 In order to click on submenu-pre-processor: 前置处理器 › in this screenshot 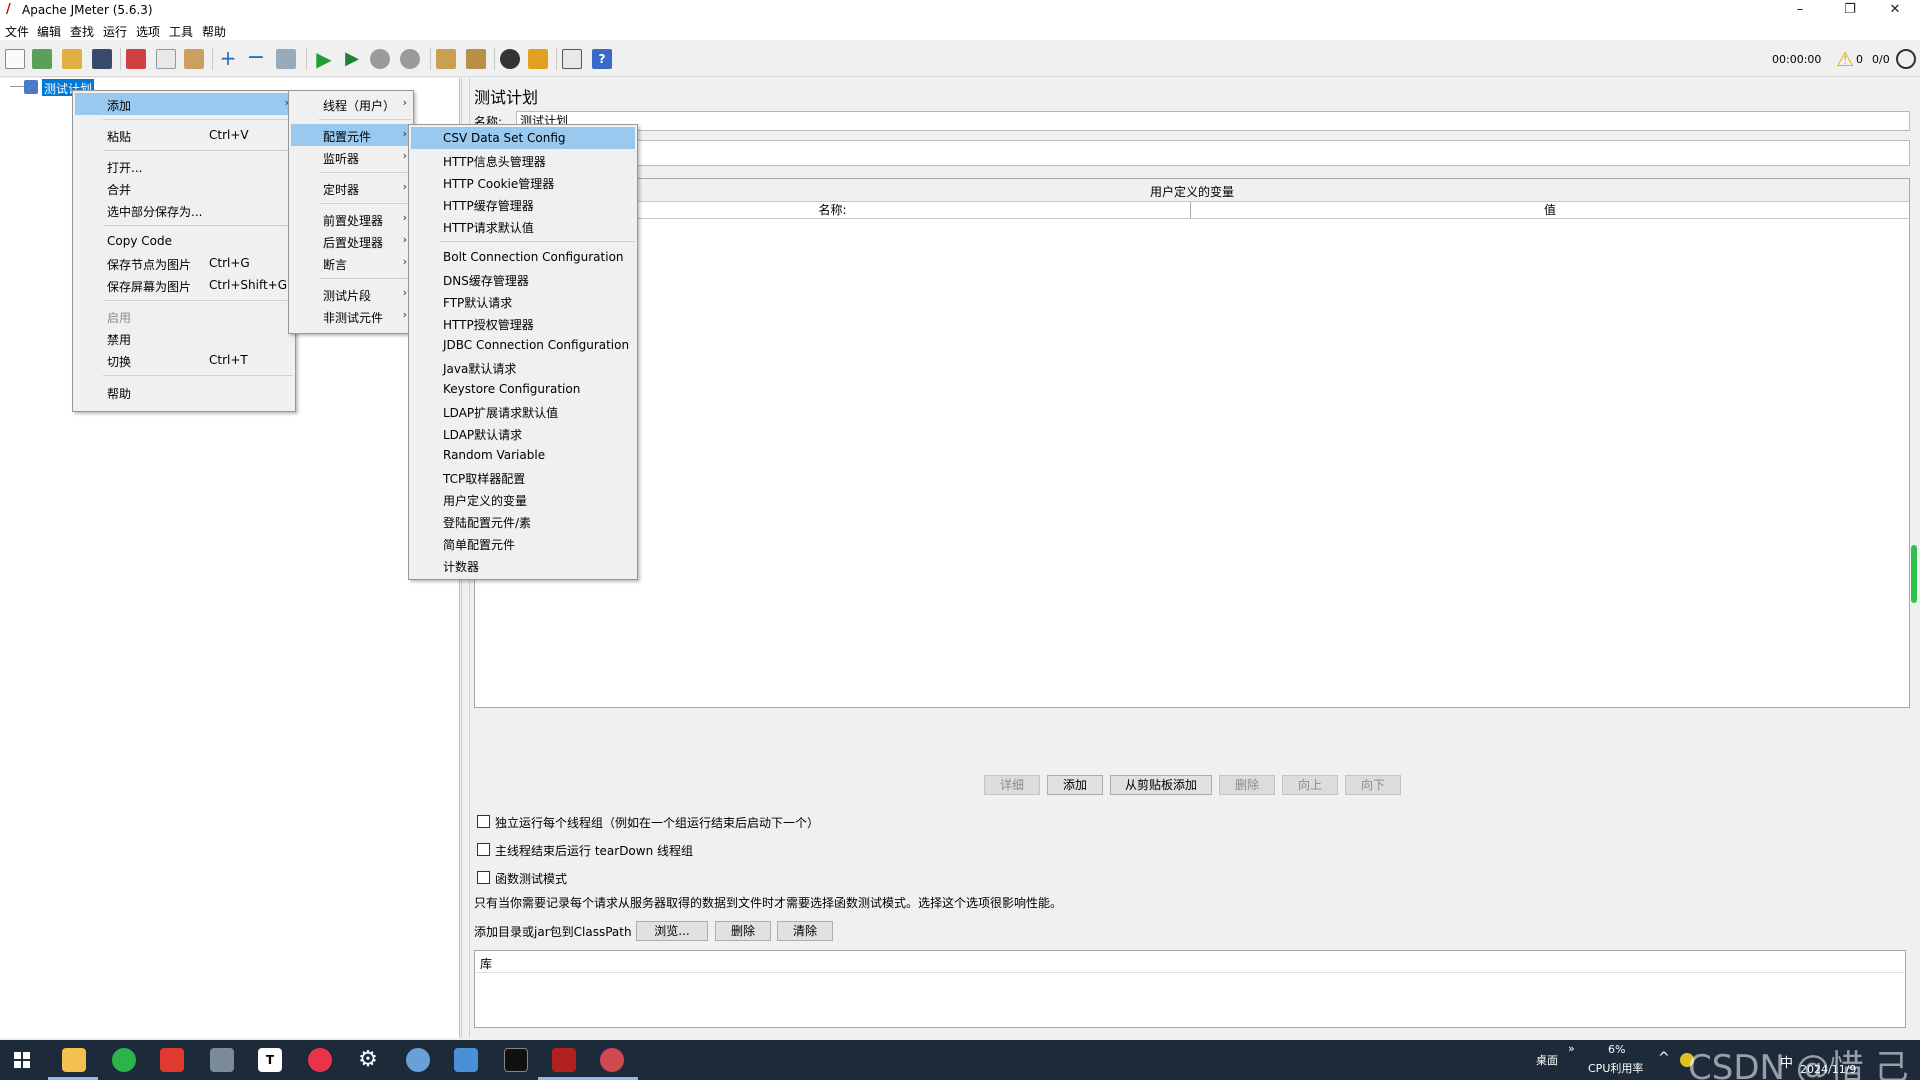, I will do `click(351, 219)`.